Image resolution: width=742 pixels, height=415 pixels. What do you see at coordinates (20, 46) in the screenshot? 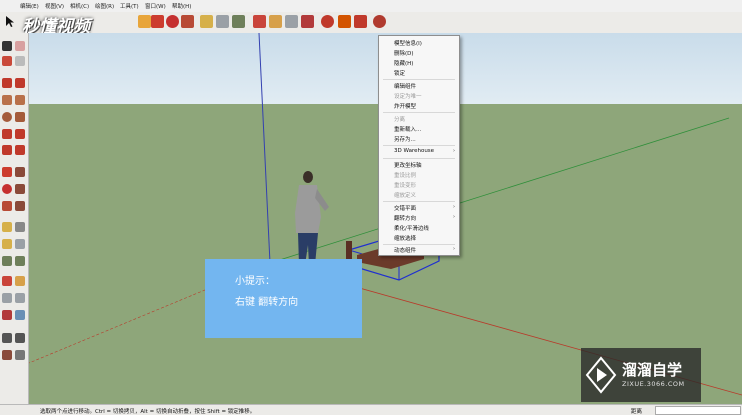
I see `eraser-icon` at bounding box center [20, 46].